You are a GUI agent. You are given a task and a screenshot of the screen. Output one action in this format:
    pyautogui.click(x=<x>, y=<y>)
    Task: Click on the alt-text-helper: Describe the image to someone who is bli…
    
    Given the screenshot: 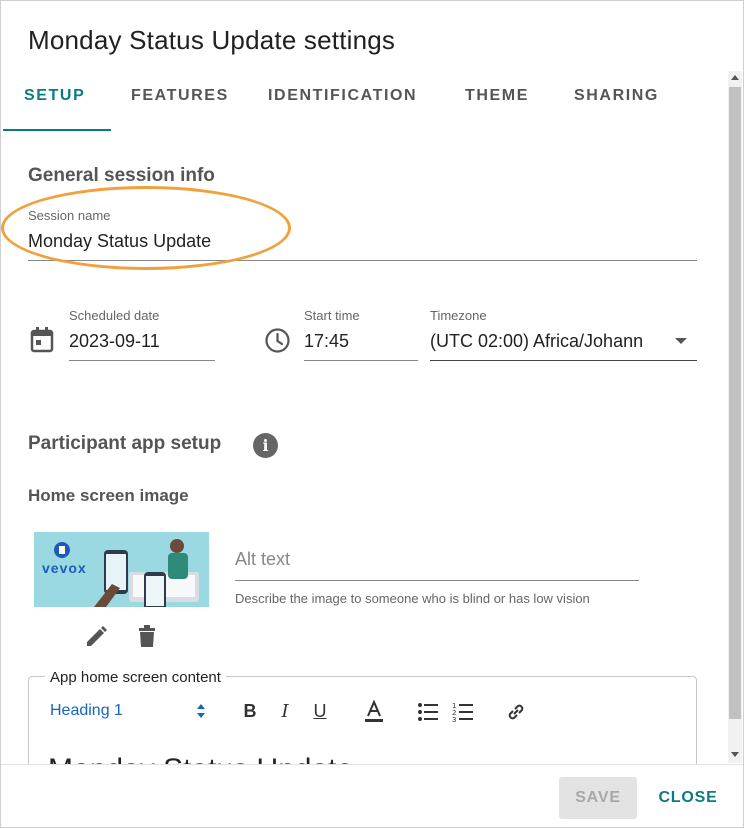 What is the action you would take?
    pyautogui.click(x=412, y=598)
    